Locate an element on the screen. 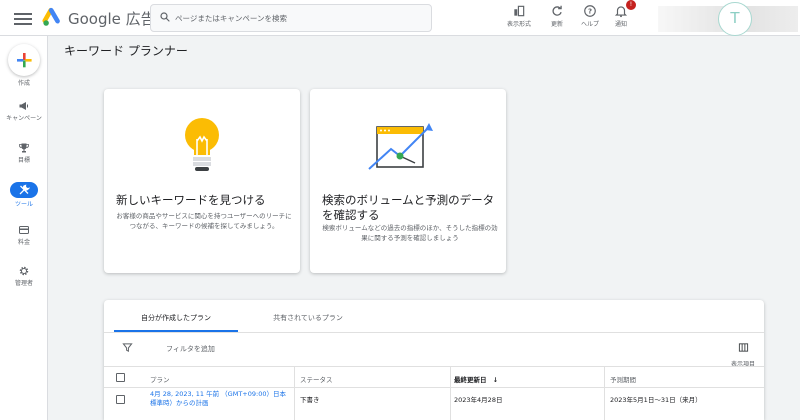  notification-badge: ! is located at coordinates (631, 5).